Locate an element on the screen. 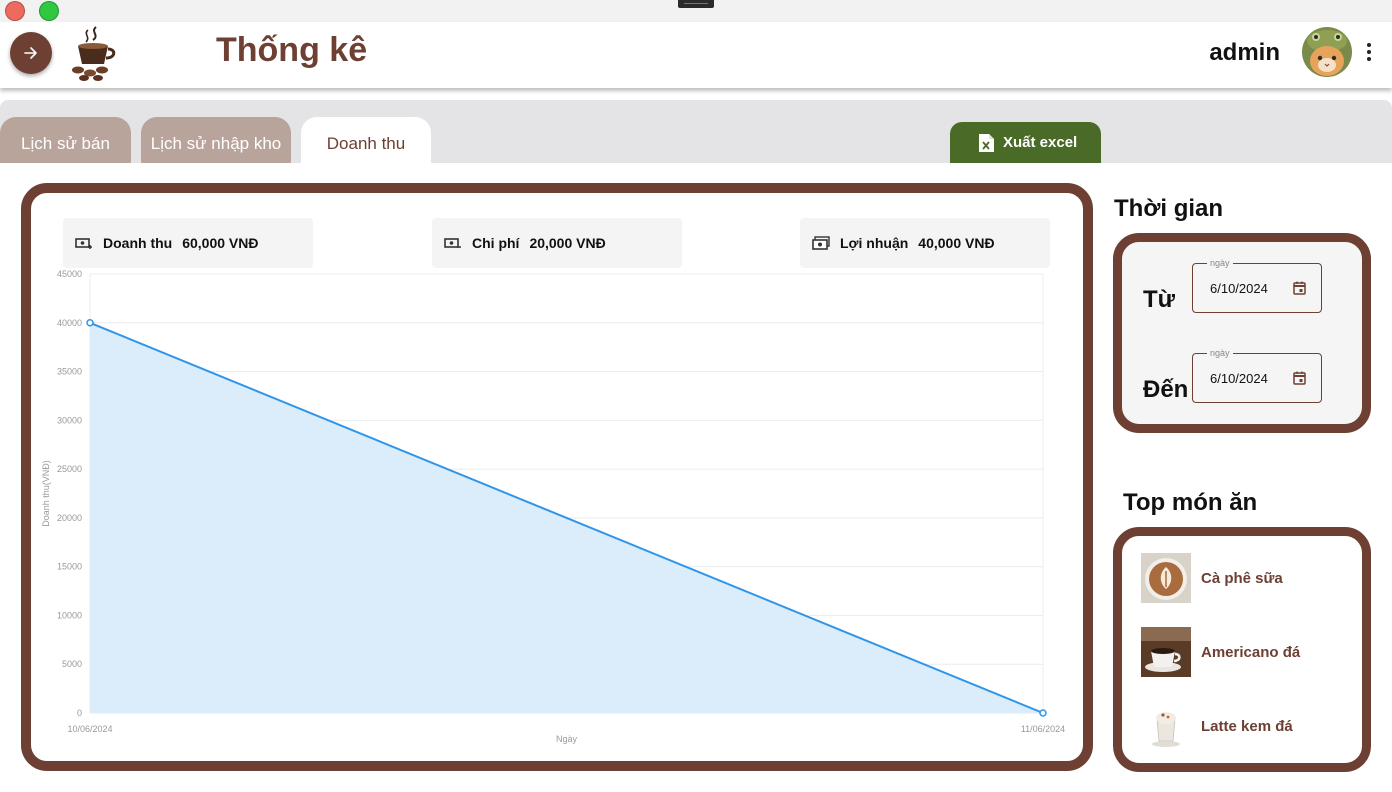 This screenshot has width=1392, height=792. list-item: Americano đá is located at coordinates (1220, 652).